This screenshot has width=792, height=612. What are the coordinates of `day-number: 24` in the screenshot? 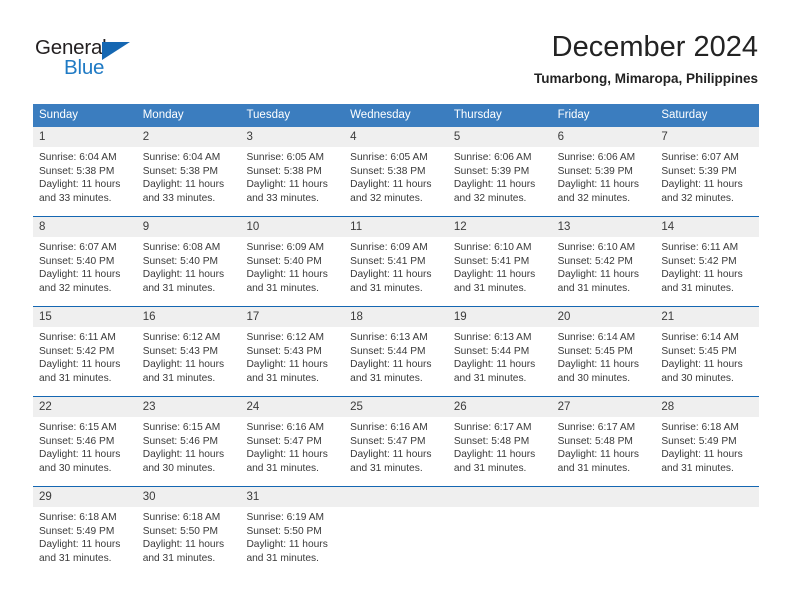 It's located at (292, 407).